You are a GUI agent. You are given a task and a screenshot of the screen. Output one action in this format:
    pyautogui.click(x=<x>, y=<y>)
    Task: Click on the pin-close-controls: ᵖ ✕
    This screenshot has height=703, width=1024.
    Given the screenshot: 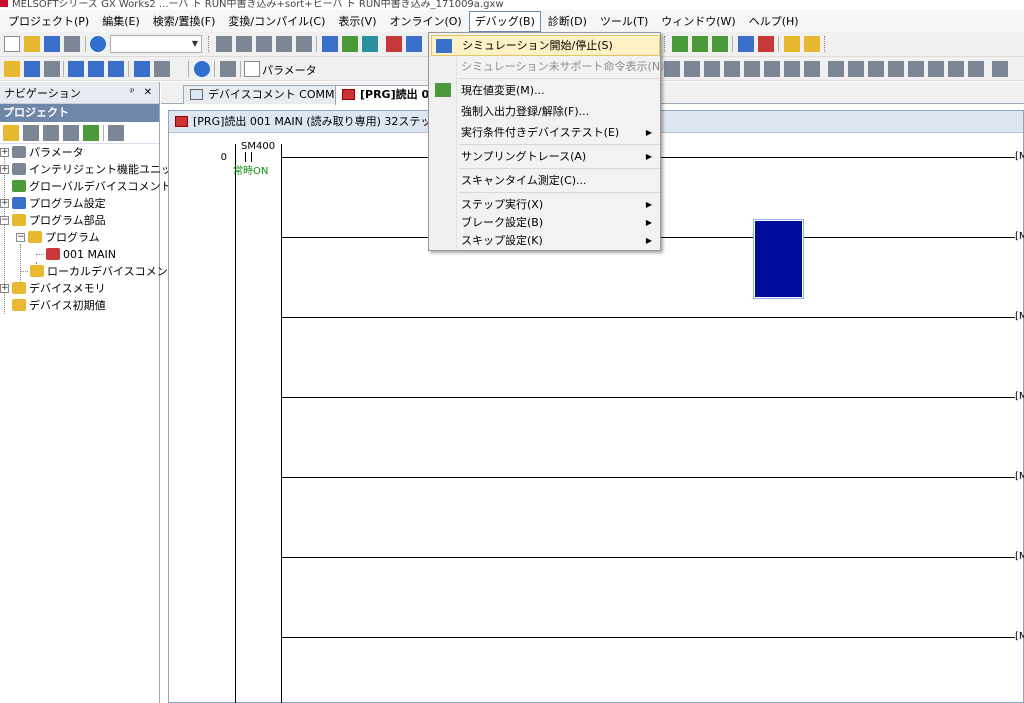 What is the action you would take?
    pyautogui.click(x=144, y=92)
    